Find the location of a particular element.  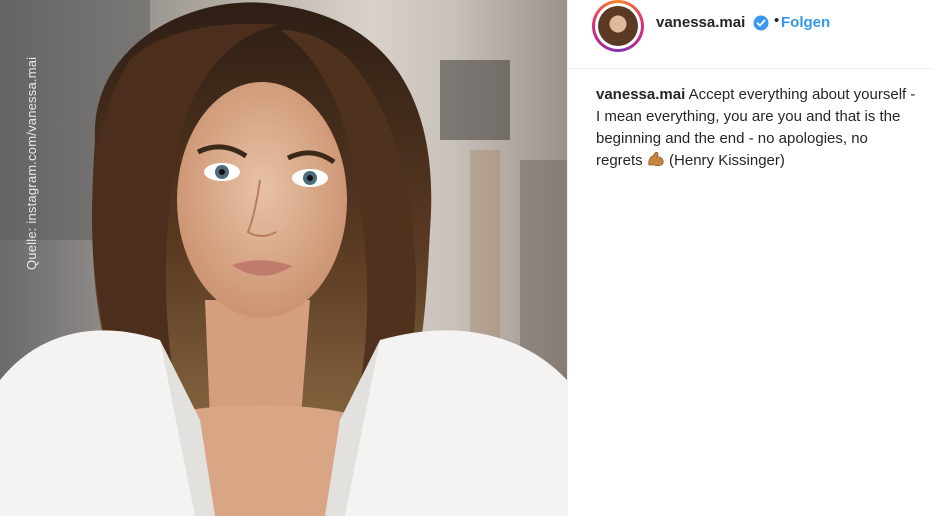

avatar is located at coordinates (618, 26).